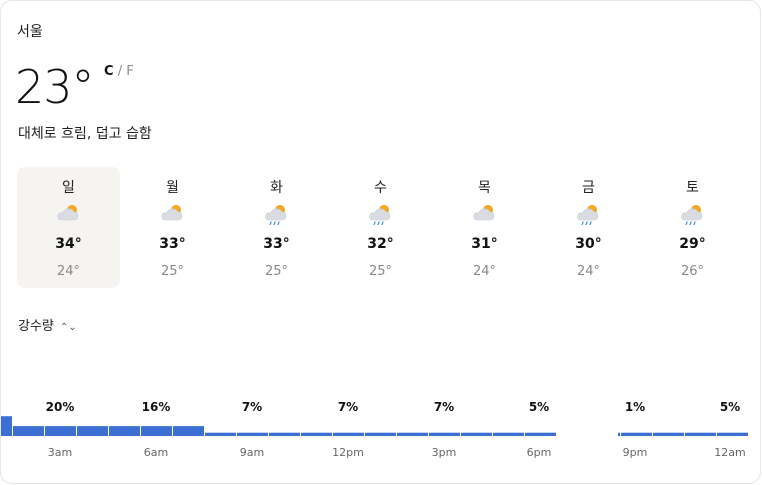 This screenshot has width=762, height=485. I want to click on forecast-day-2: 화 33° 25°, so click(276, 227).